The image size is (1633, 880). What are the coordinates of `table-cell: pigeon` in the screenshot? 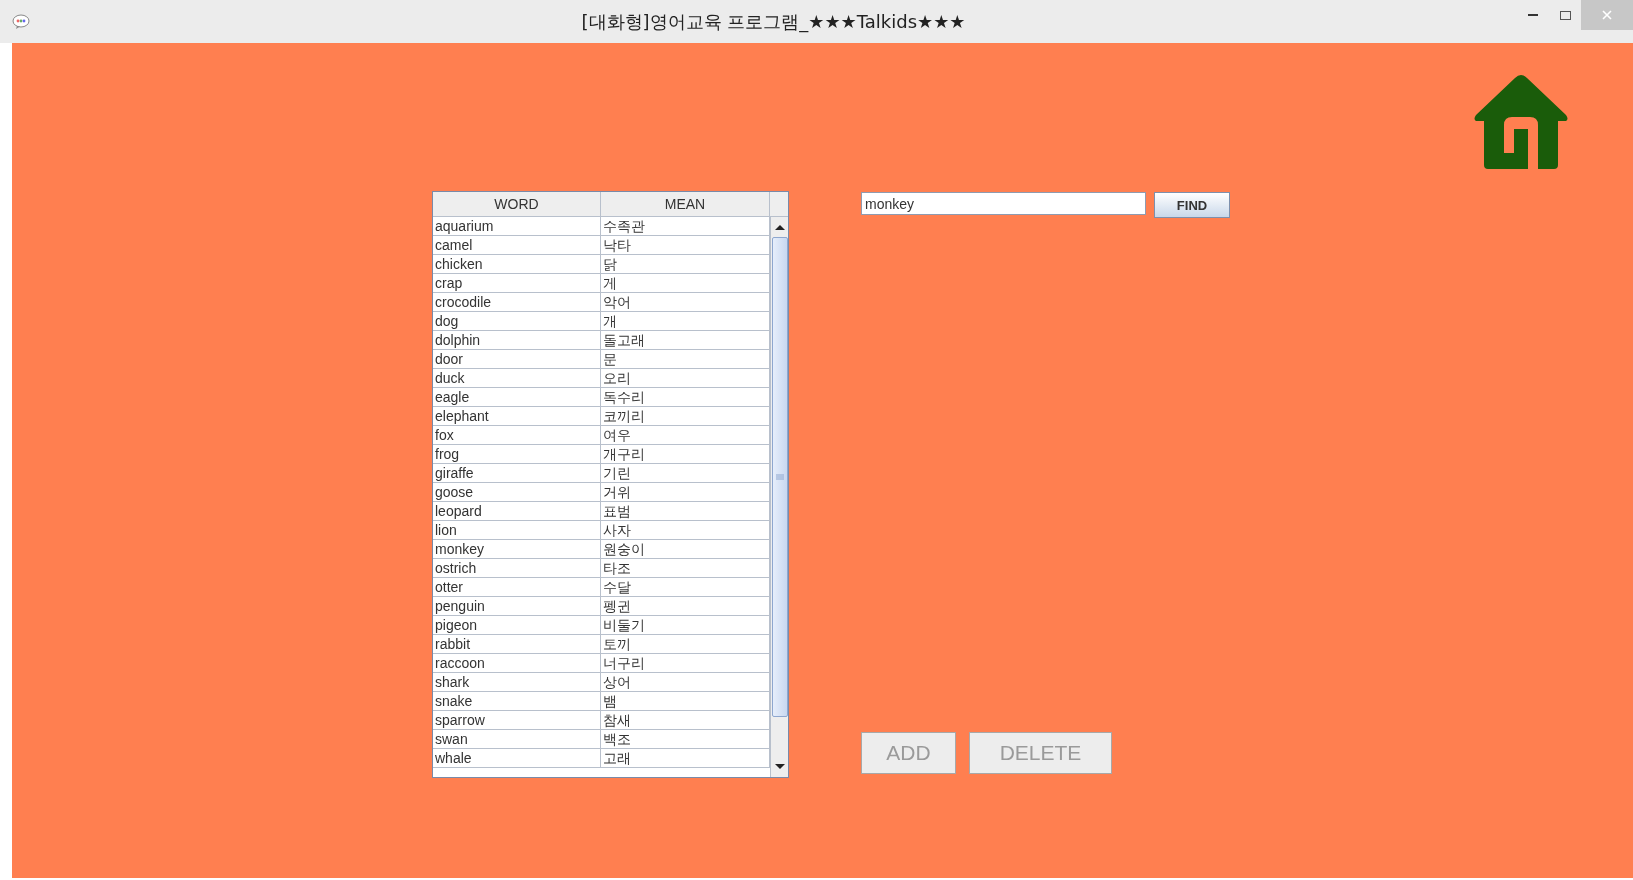 It's located at (517, 625).